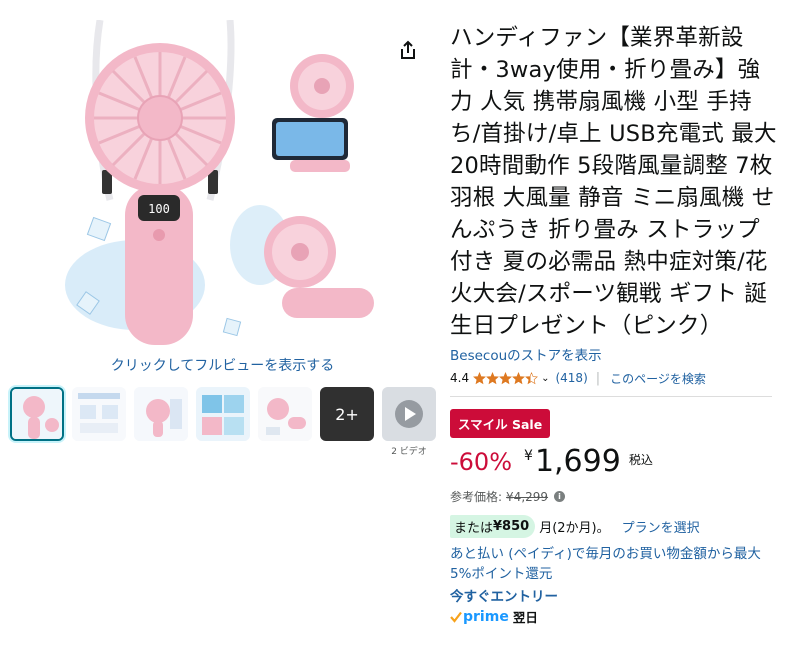 The image size is (790, 649). Describe the element at coordinates (661, 526) in the screenshot. I see `select-plan-link: プランを選択` at that location.